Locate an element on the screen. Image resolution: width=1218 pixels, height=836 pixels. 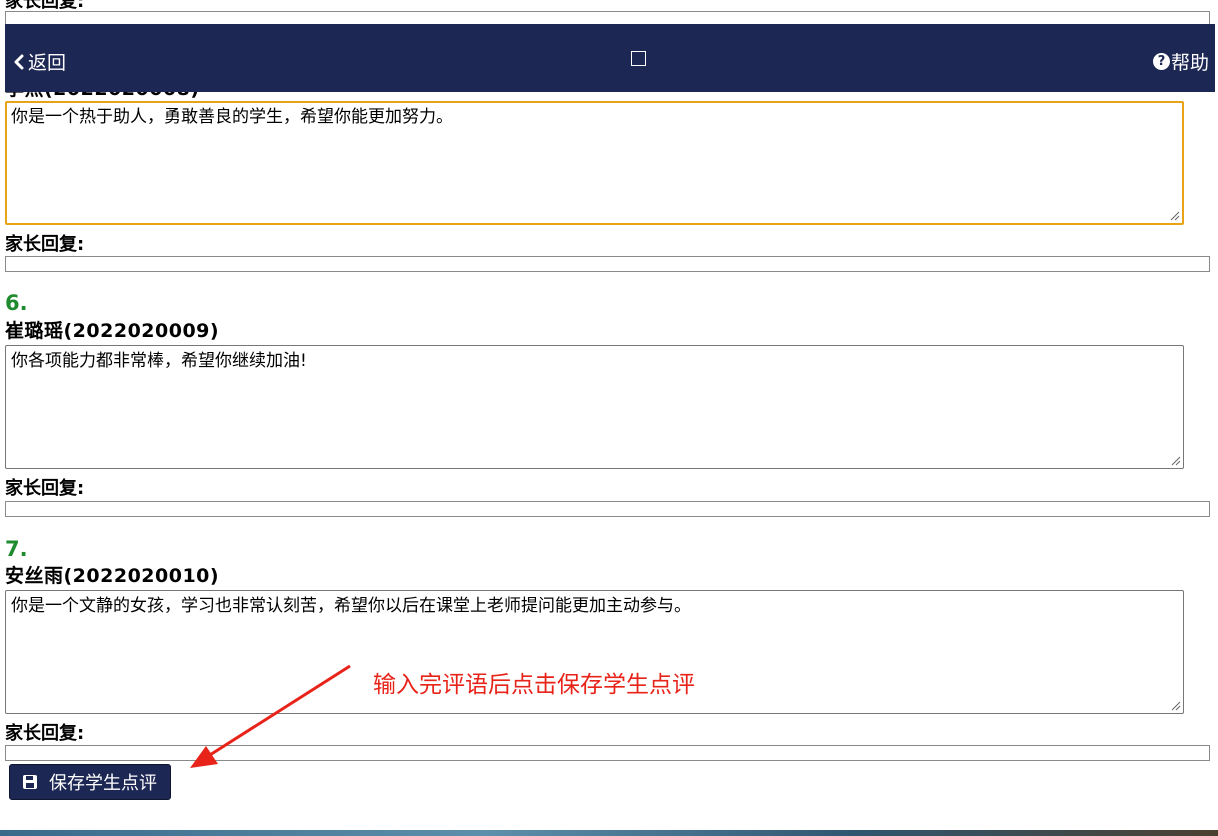
student-name: 崔璐瑶(2022020009) is located at coordinates (112, 331).